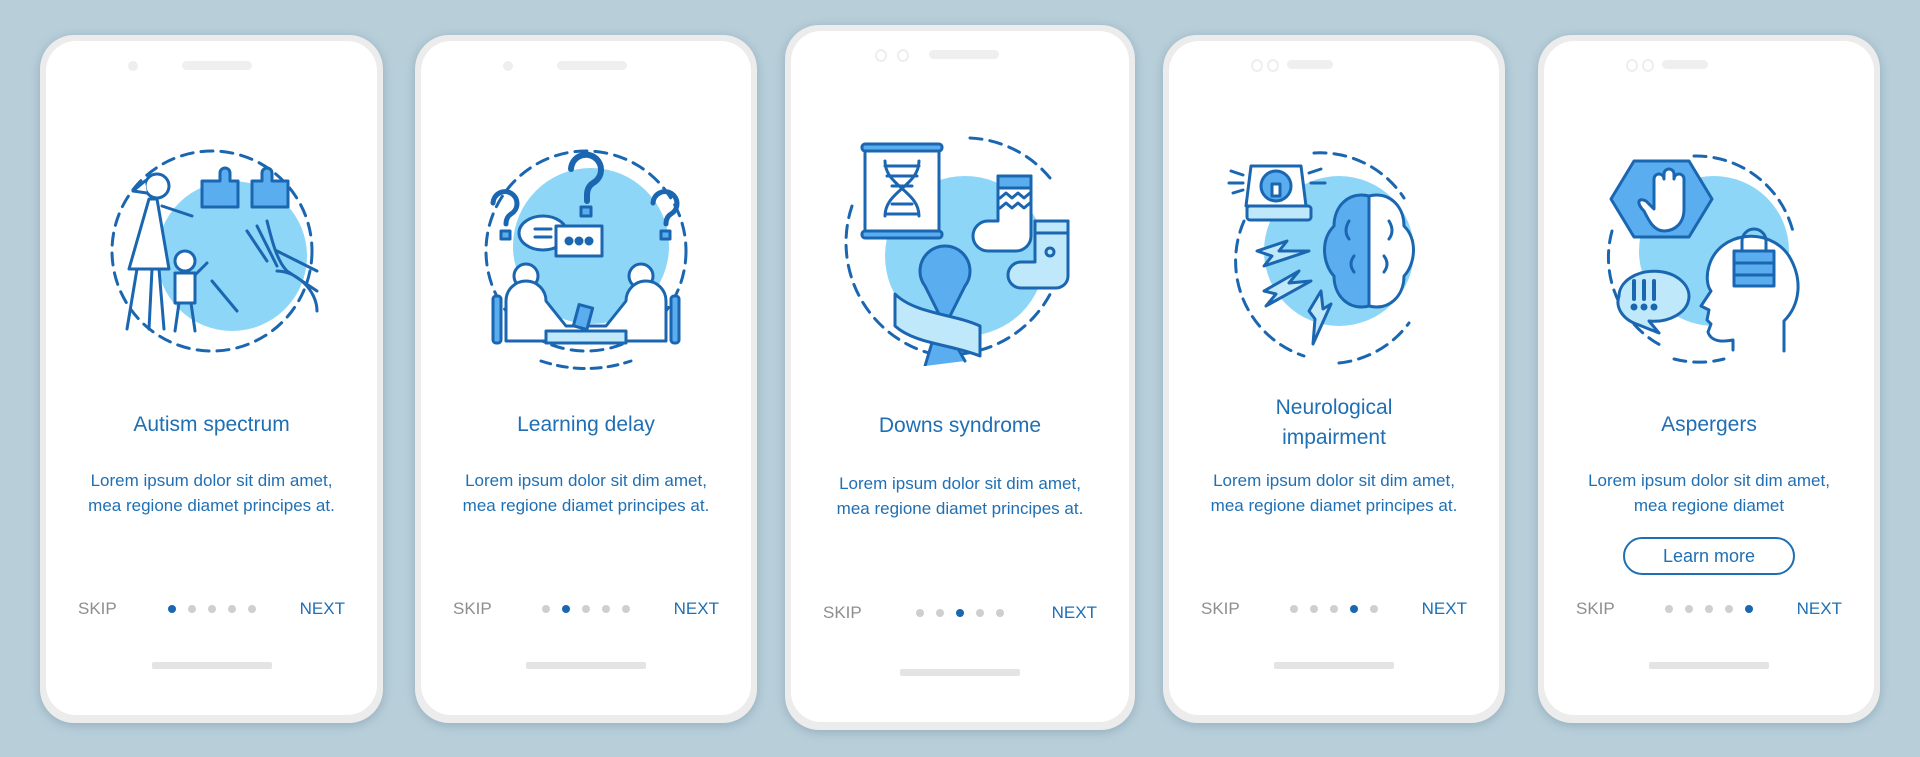  What do you see at coordinates (211, 424) in the screenshot?
I see `screen-title: Autism spectrum` at bounding box center [211, 424].